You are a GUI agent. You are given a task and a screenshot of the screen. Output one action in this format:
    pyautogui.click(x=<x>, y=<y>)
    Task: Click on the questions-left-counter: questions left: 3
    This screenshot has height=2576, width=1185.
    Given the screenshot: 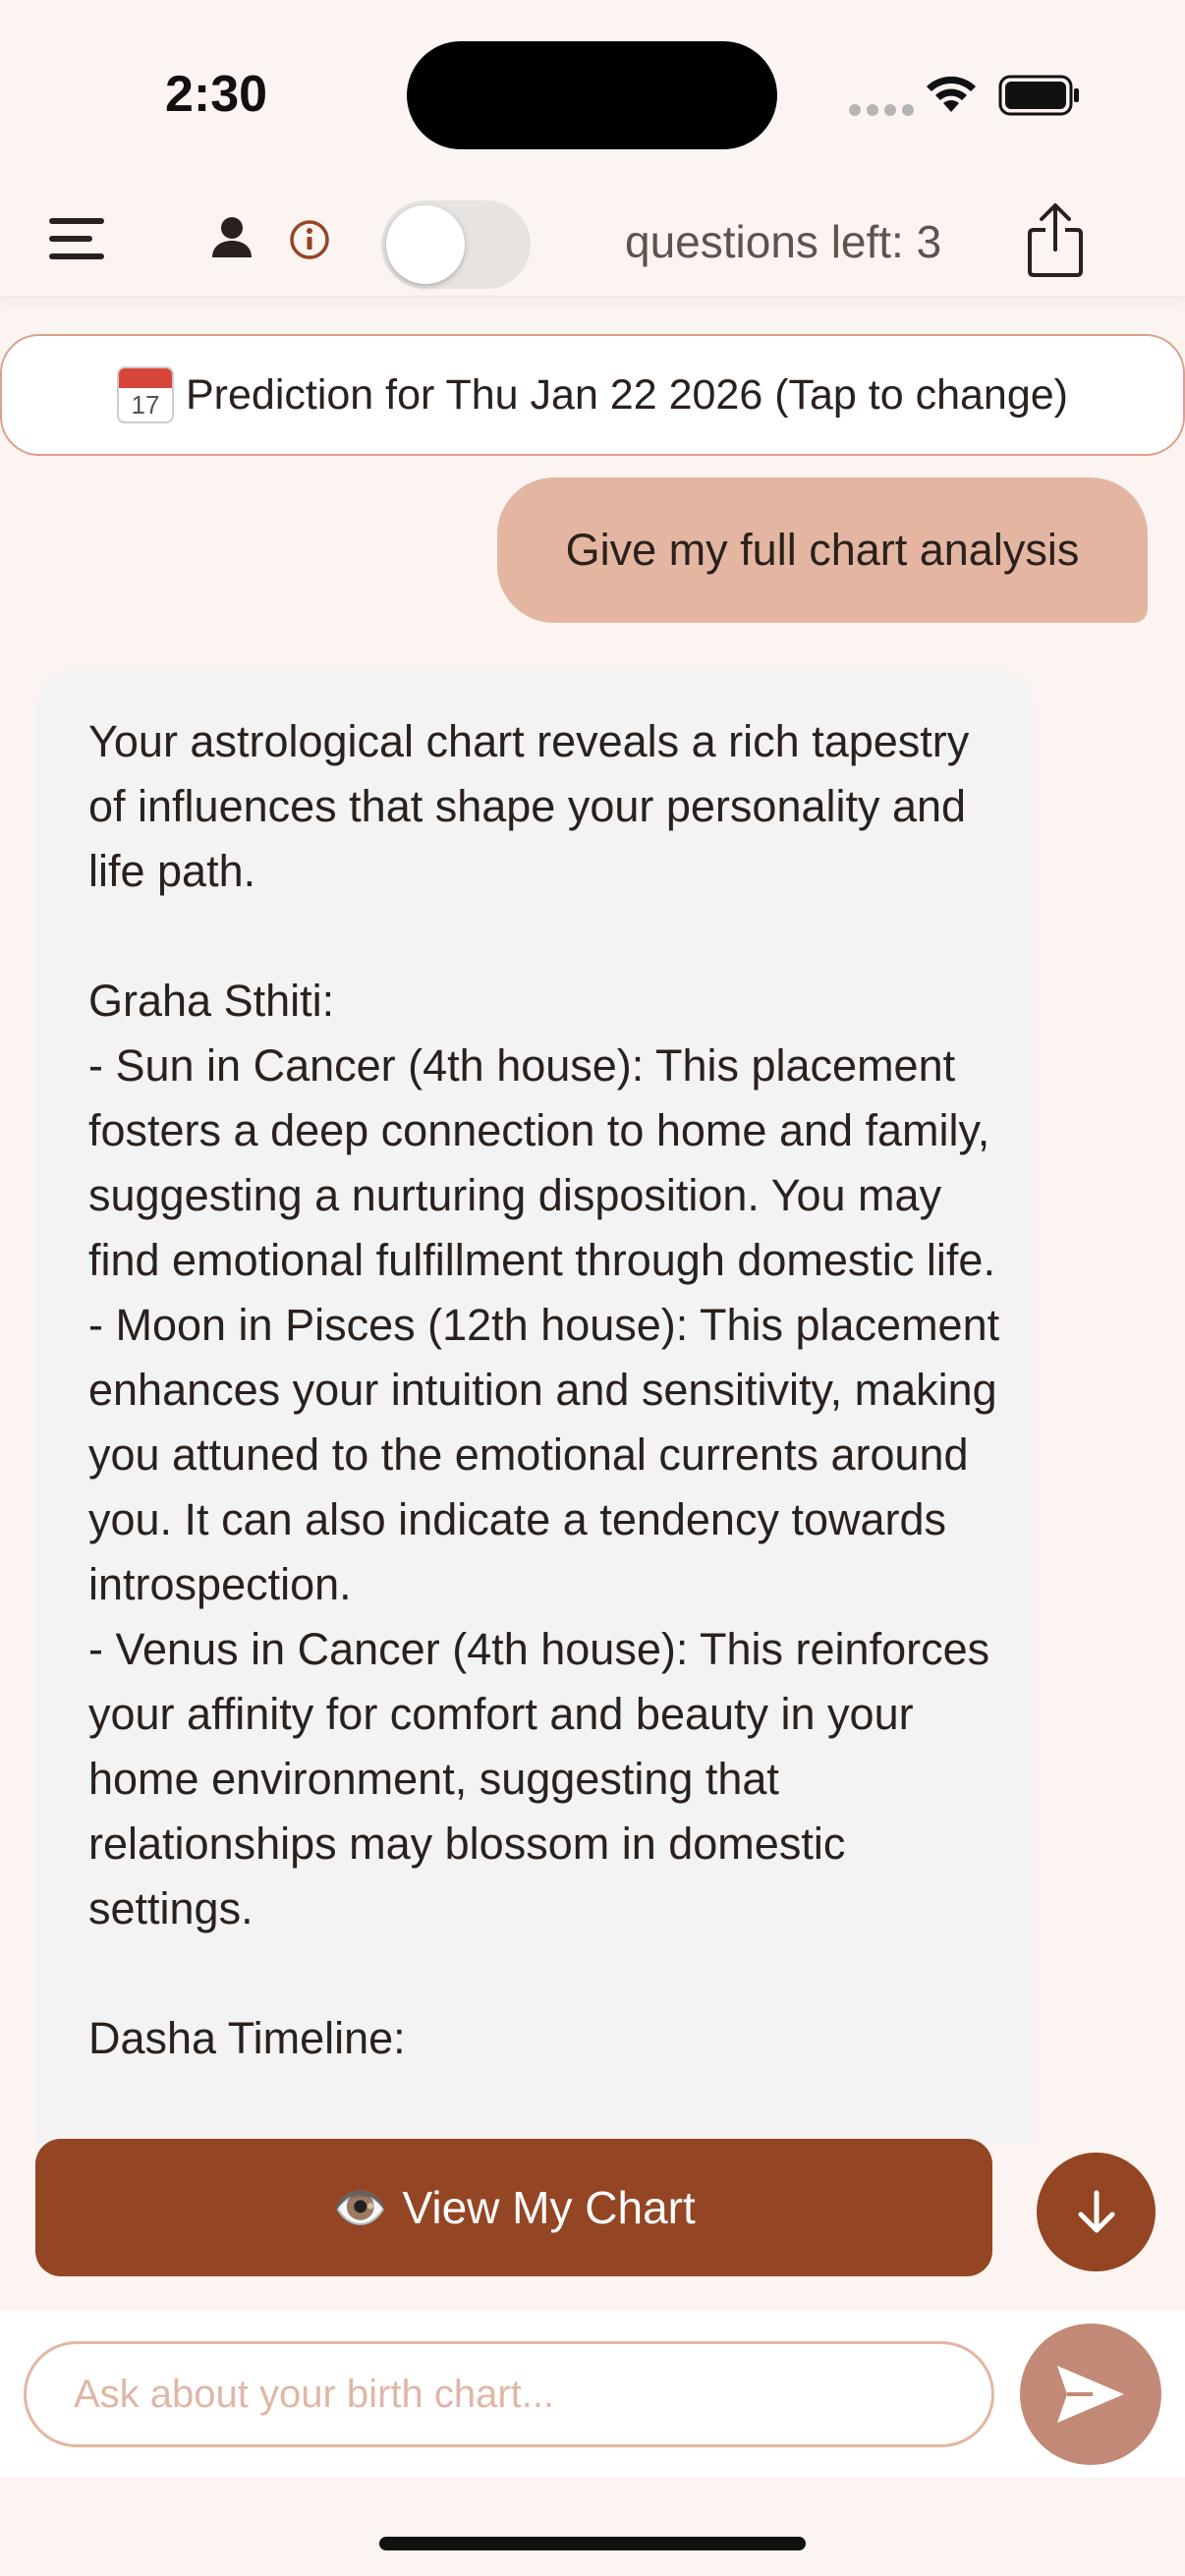 What is the action you would take?
    pyautogui.click(x=784, y=241)
    